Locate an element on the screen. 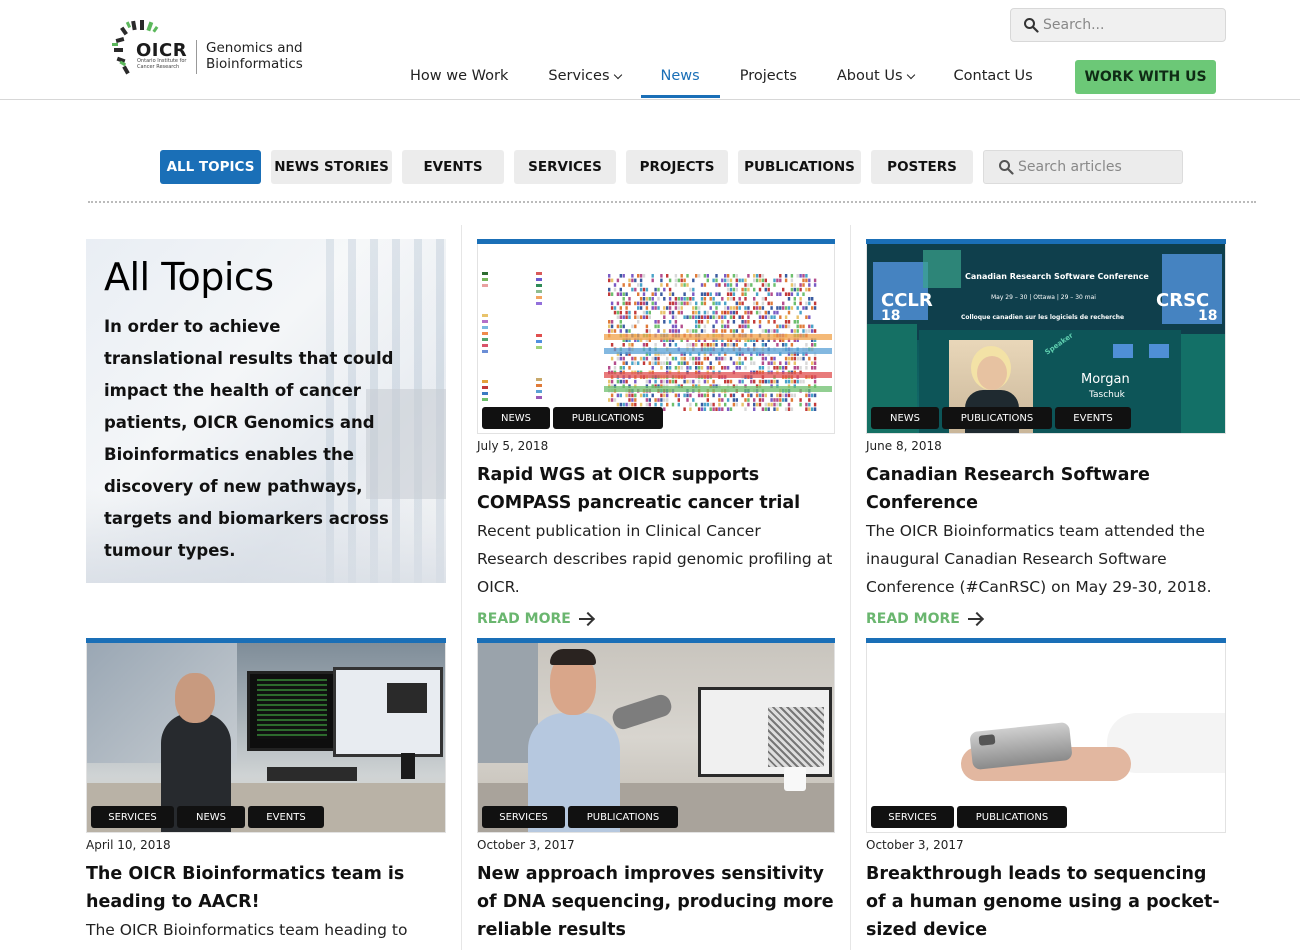 Image resolution: width=1300 pixels, height=950 pixels. filter-events: EVENTS is located at coordinates (453, 167).